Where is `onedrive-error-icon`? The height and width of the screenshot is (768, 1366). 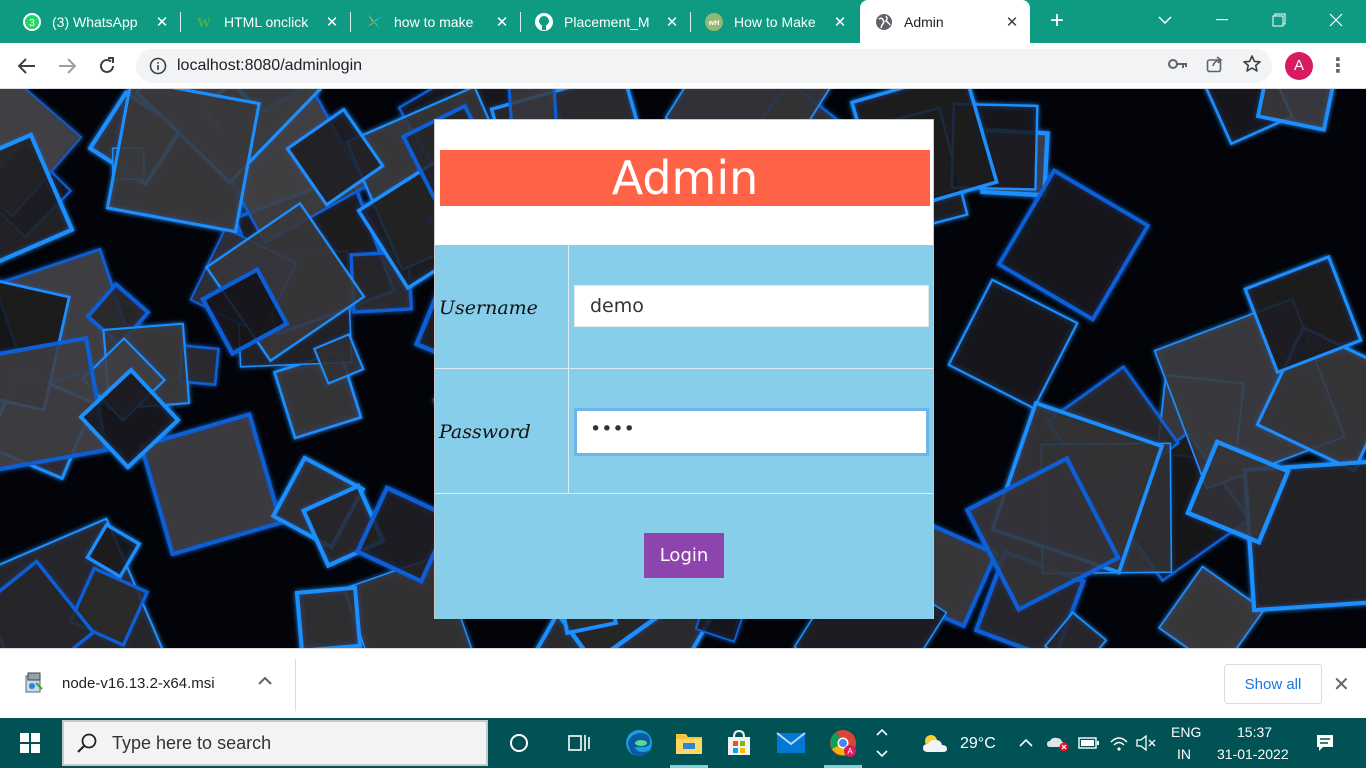
onedrive-error-icon is located at coordinates (1058, 743).